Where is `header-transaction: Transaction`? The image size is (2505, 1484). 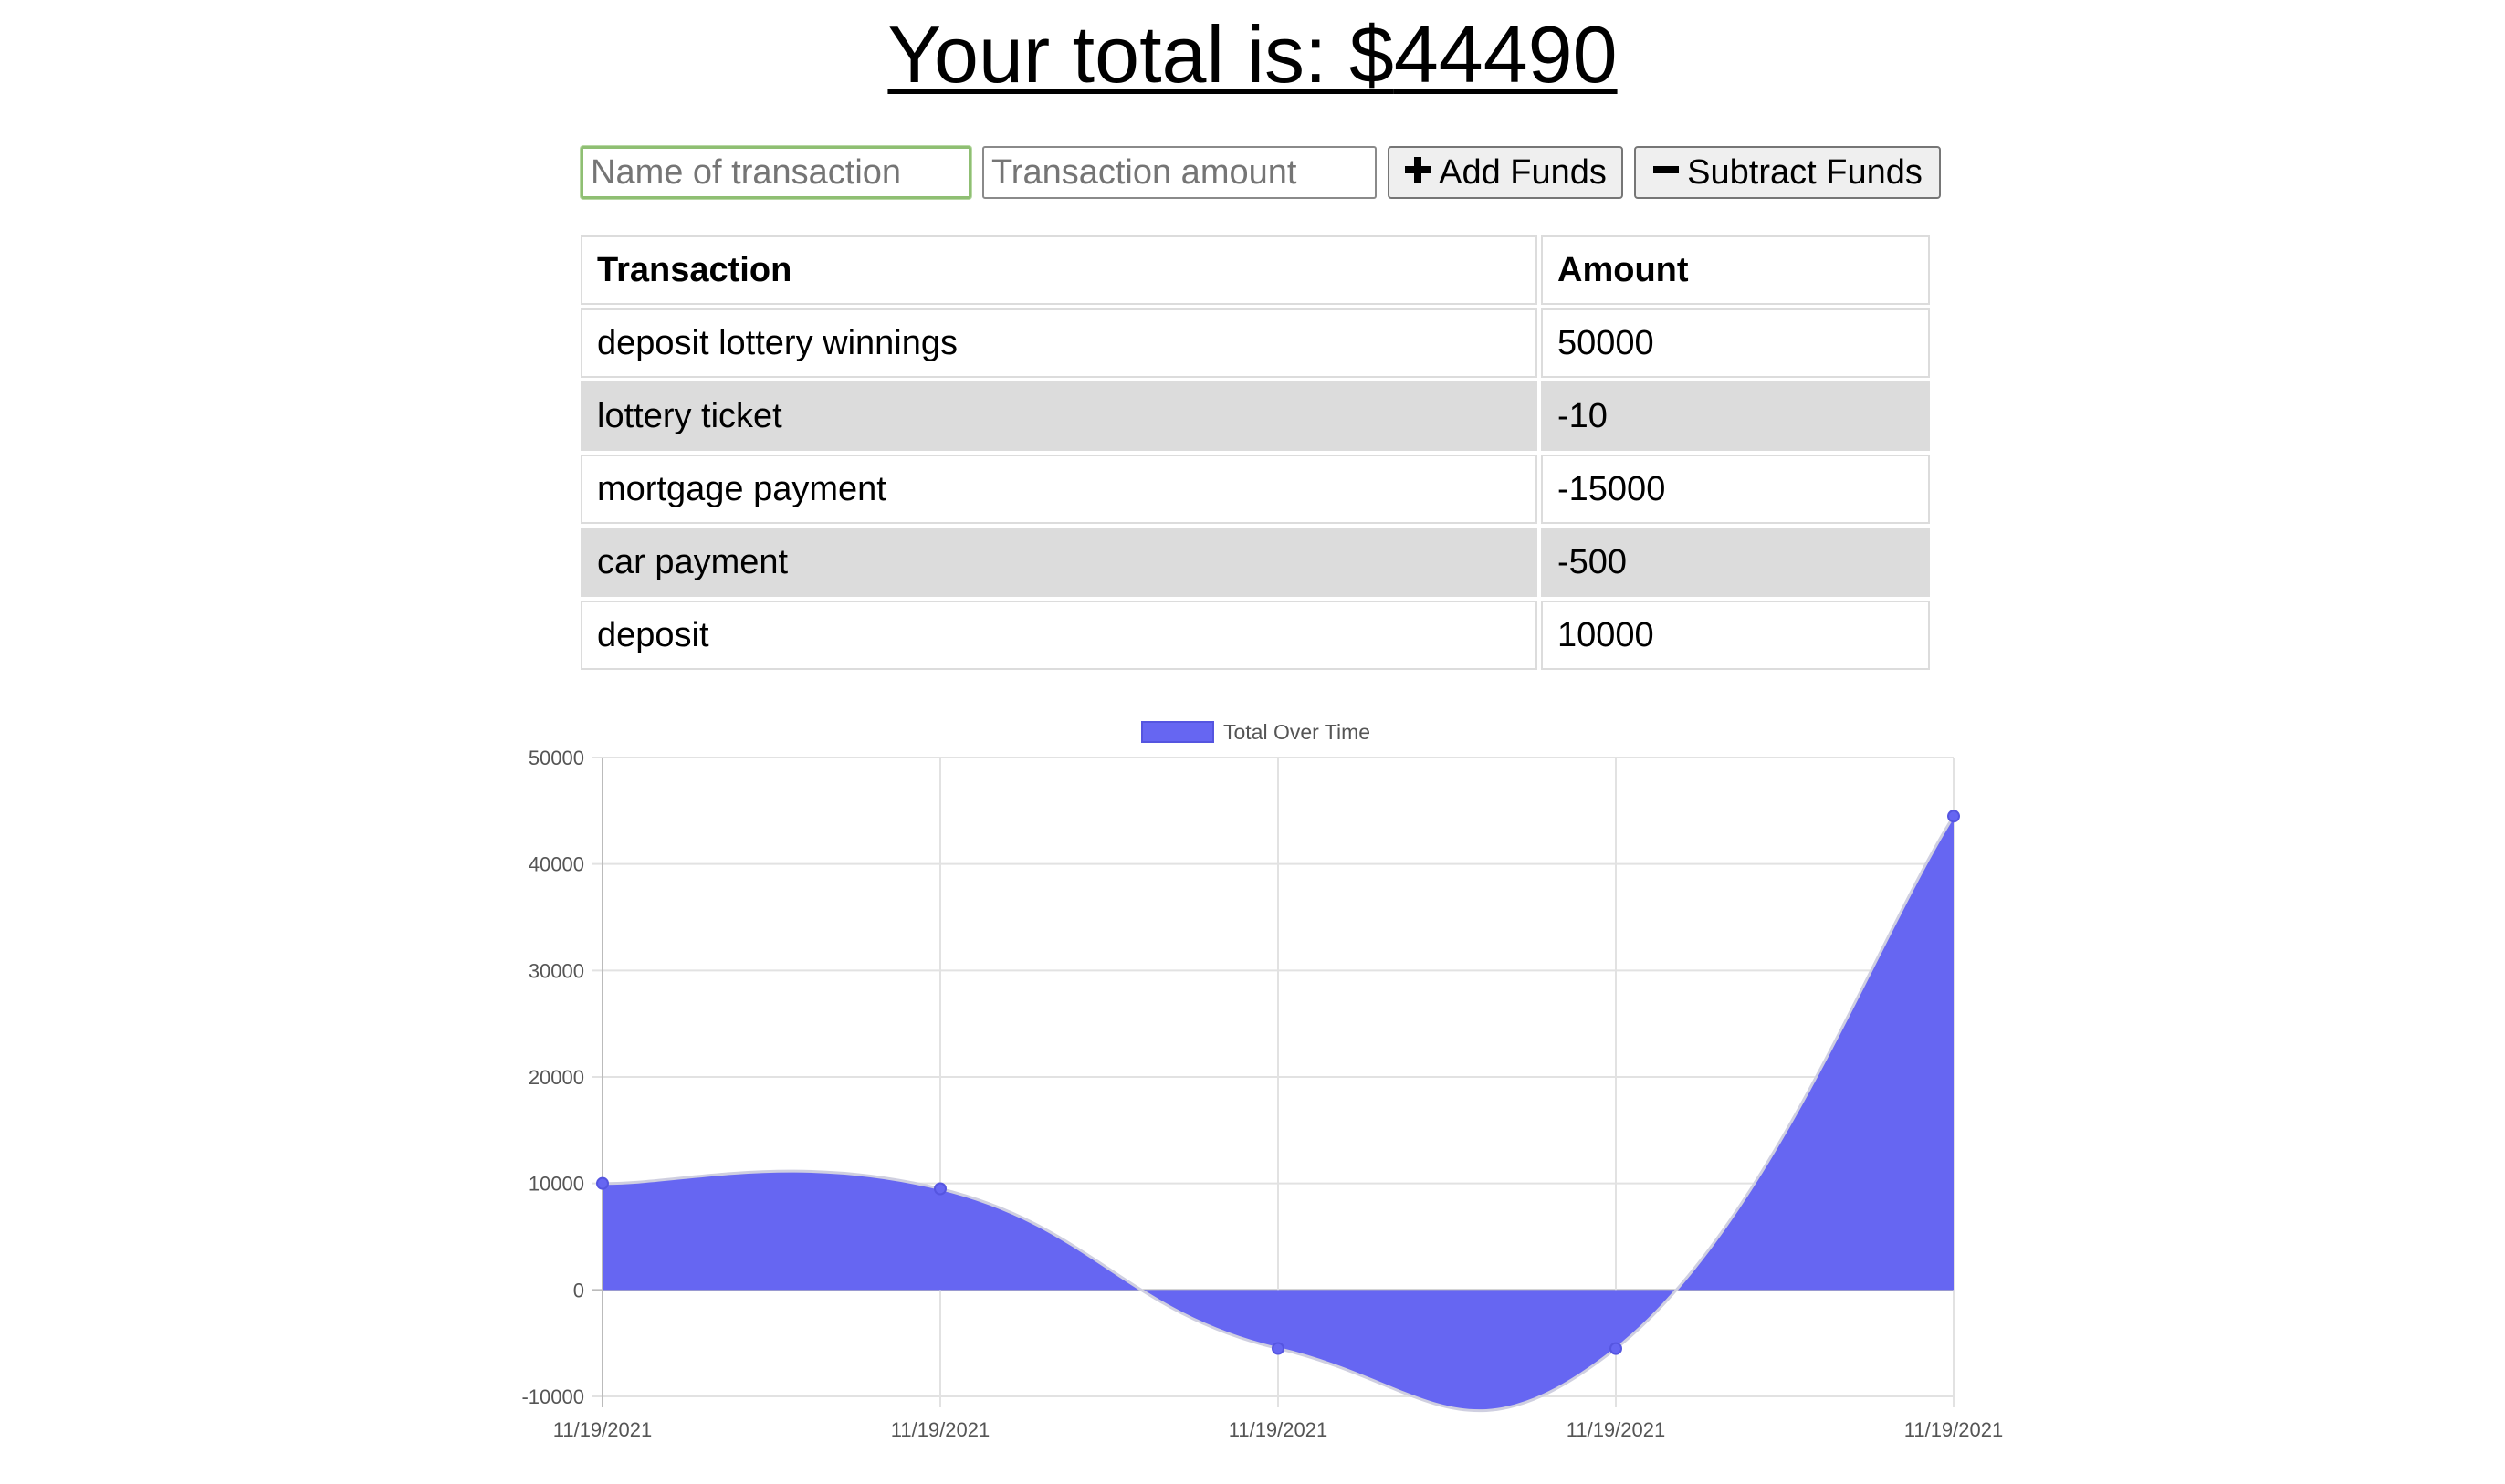
header-transaction: Transaction is located at coordinates (1059, 270).